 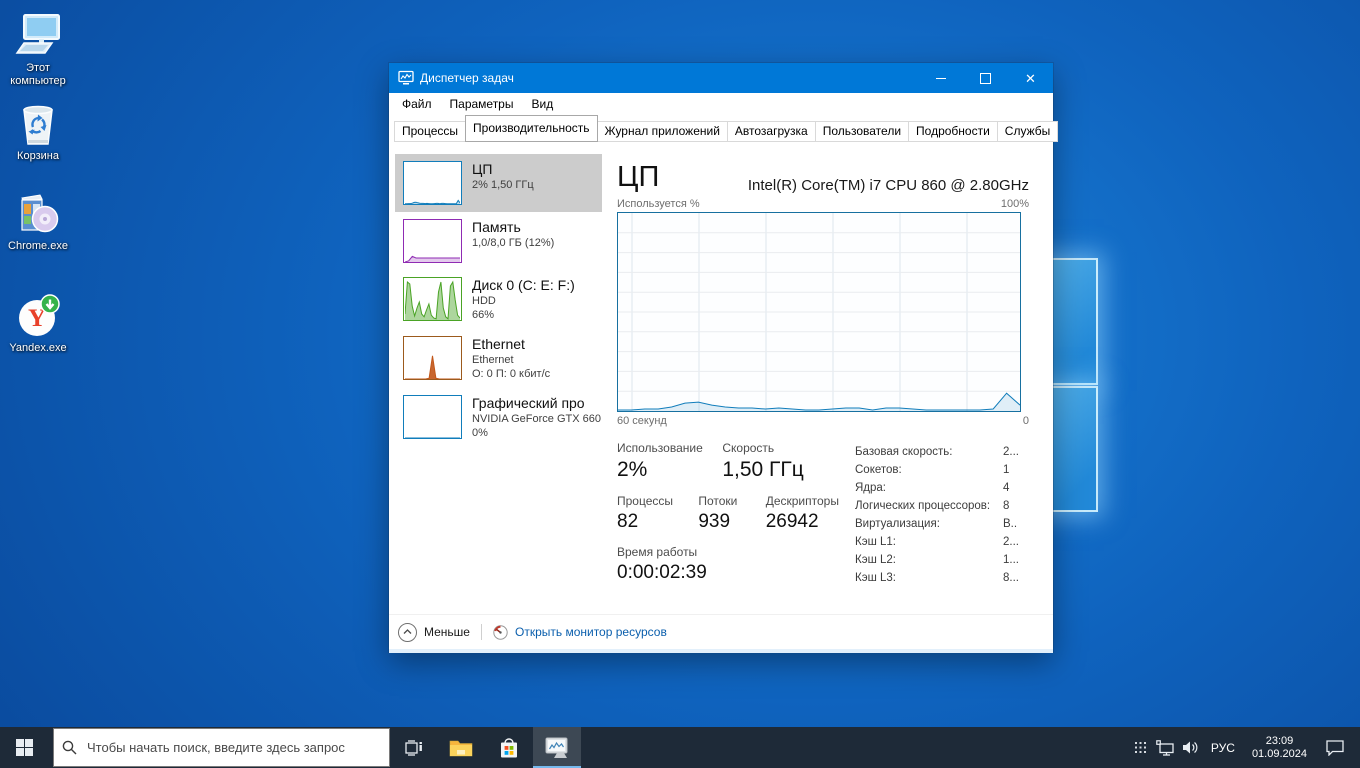 I want to click on language-indicator: РУС, so click(x=1223, y=748).